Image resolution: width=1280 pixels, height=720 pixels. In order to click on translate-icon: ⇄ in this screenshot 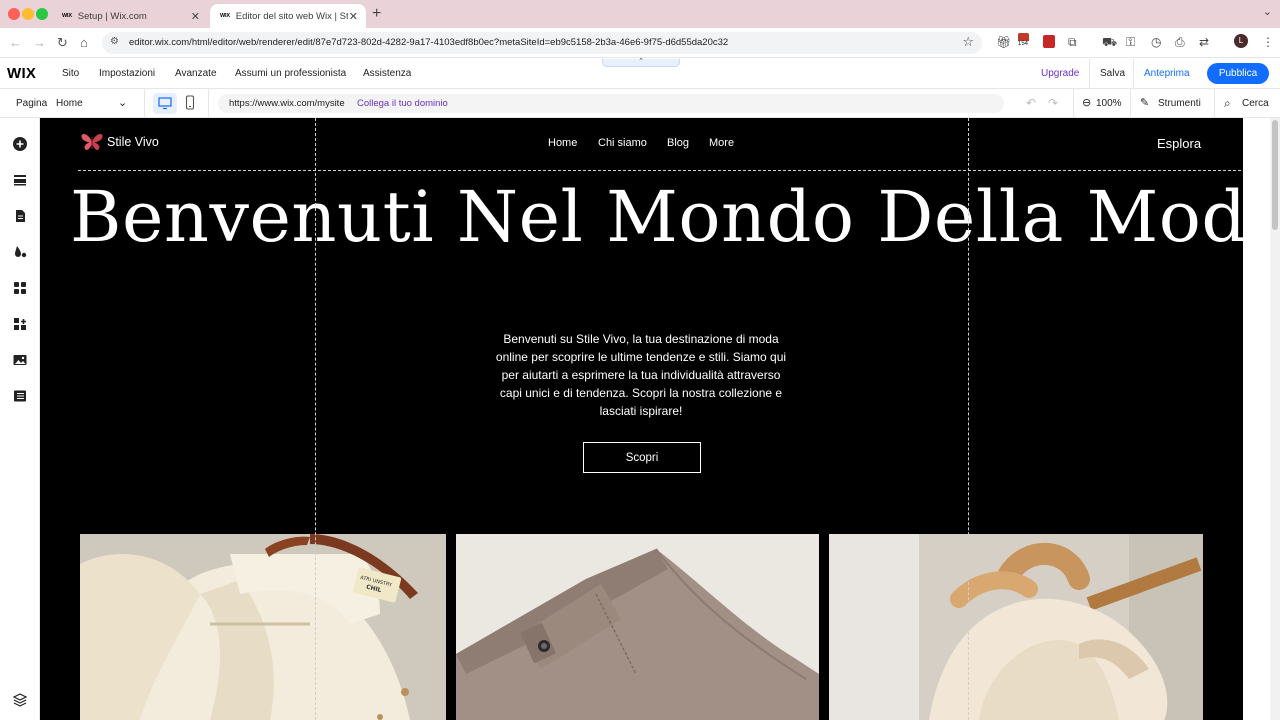, I will do `click(1204, 42)`.